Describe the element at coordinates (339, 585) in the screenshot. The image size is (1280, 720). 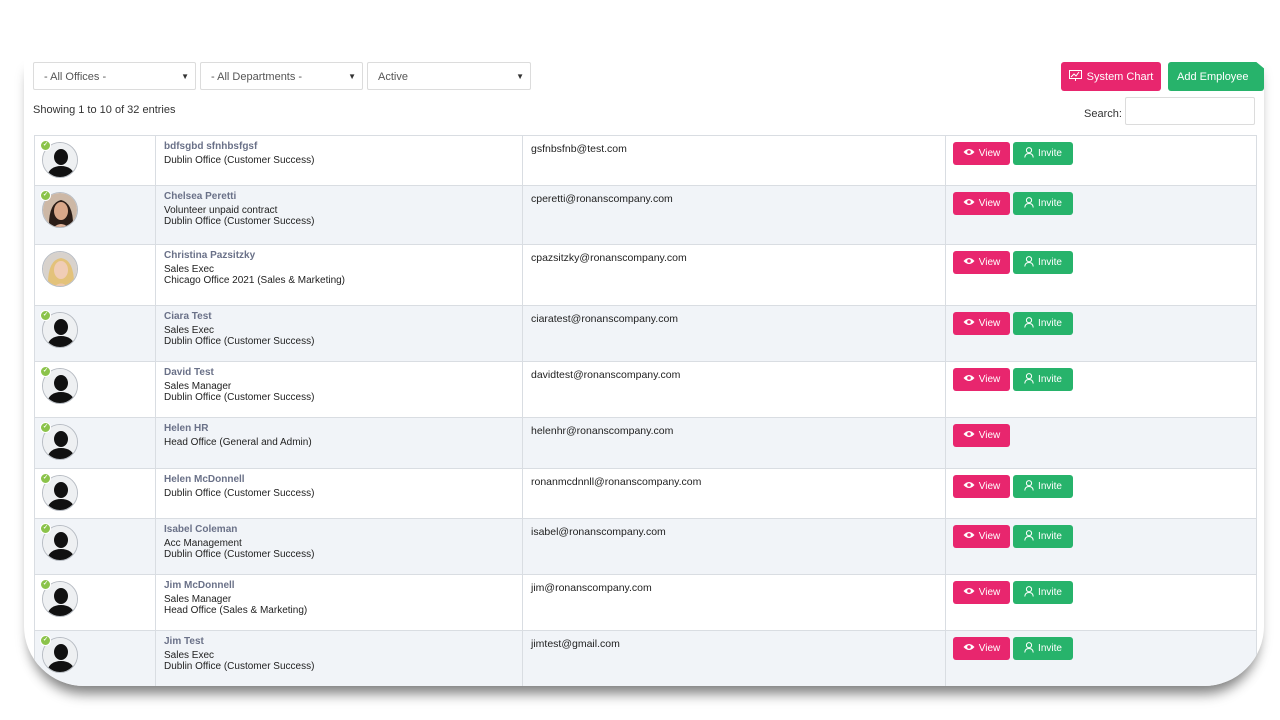
I see `employee-name-link: Jim McDonnell` at that location.